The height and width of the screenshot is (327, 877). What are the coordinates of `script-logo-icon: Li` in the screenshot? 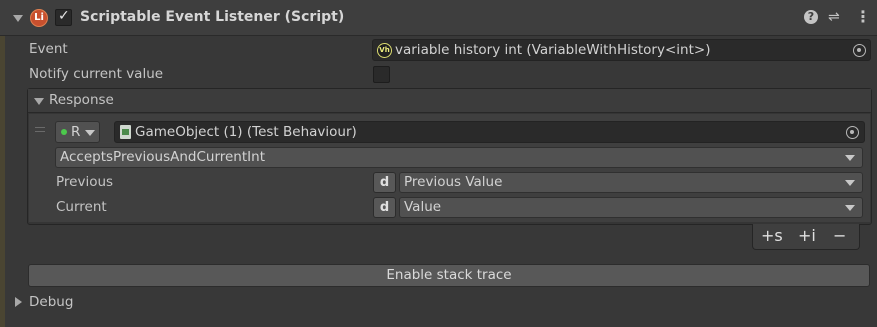 It's located at (39, 18).